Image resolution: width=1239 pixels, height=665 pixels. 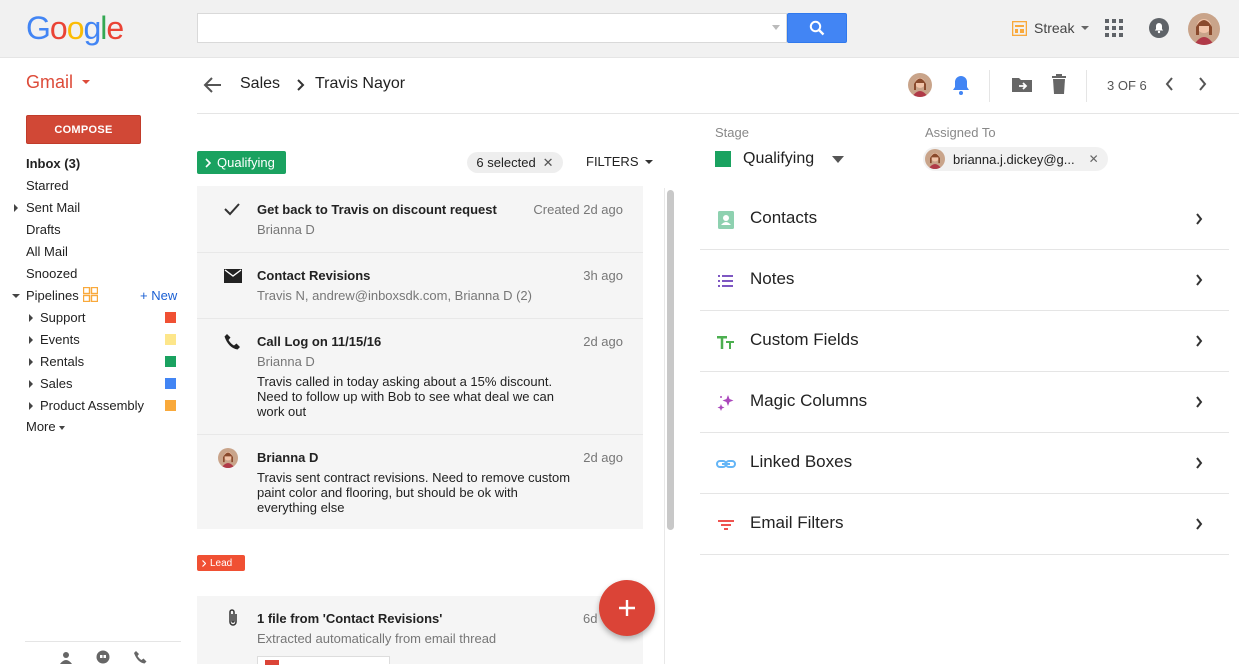 I want to click on panel-row-email-filters: Email Filters, so click(x=964, y=524).